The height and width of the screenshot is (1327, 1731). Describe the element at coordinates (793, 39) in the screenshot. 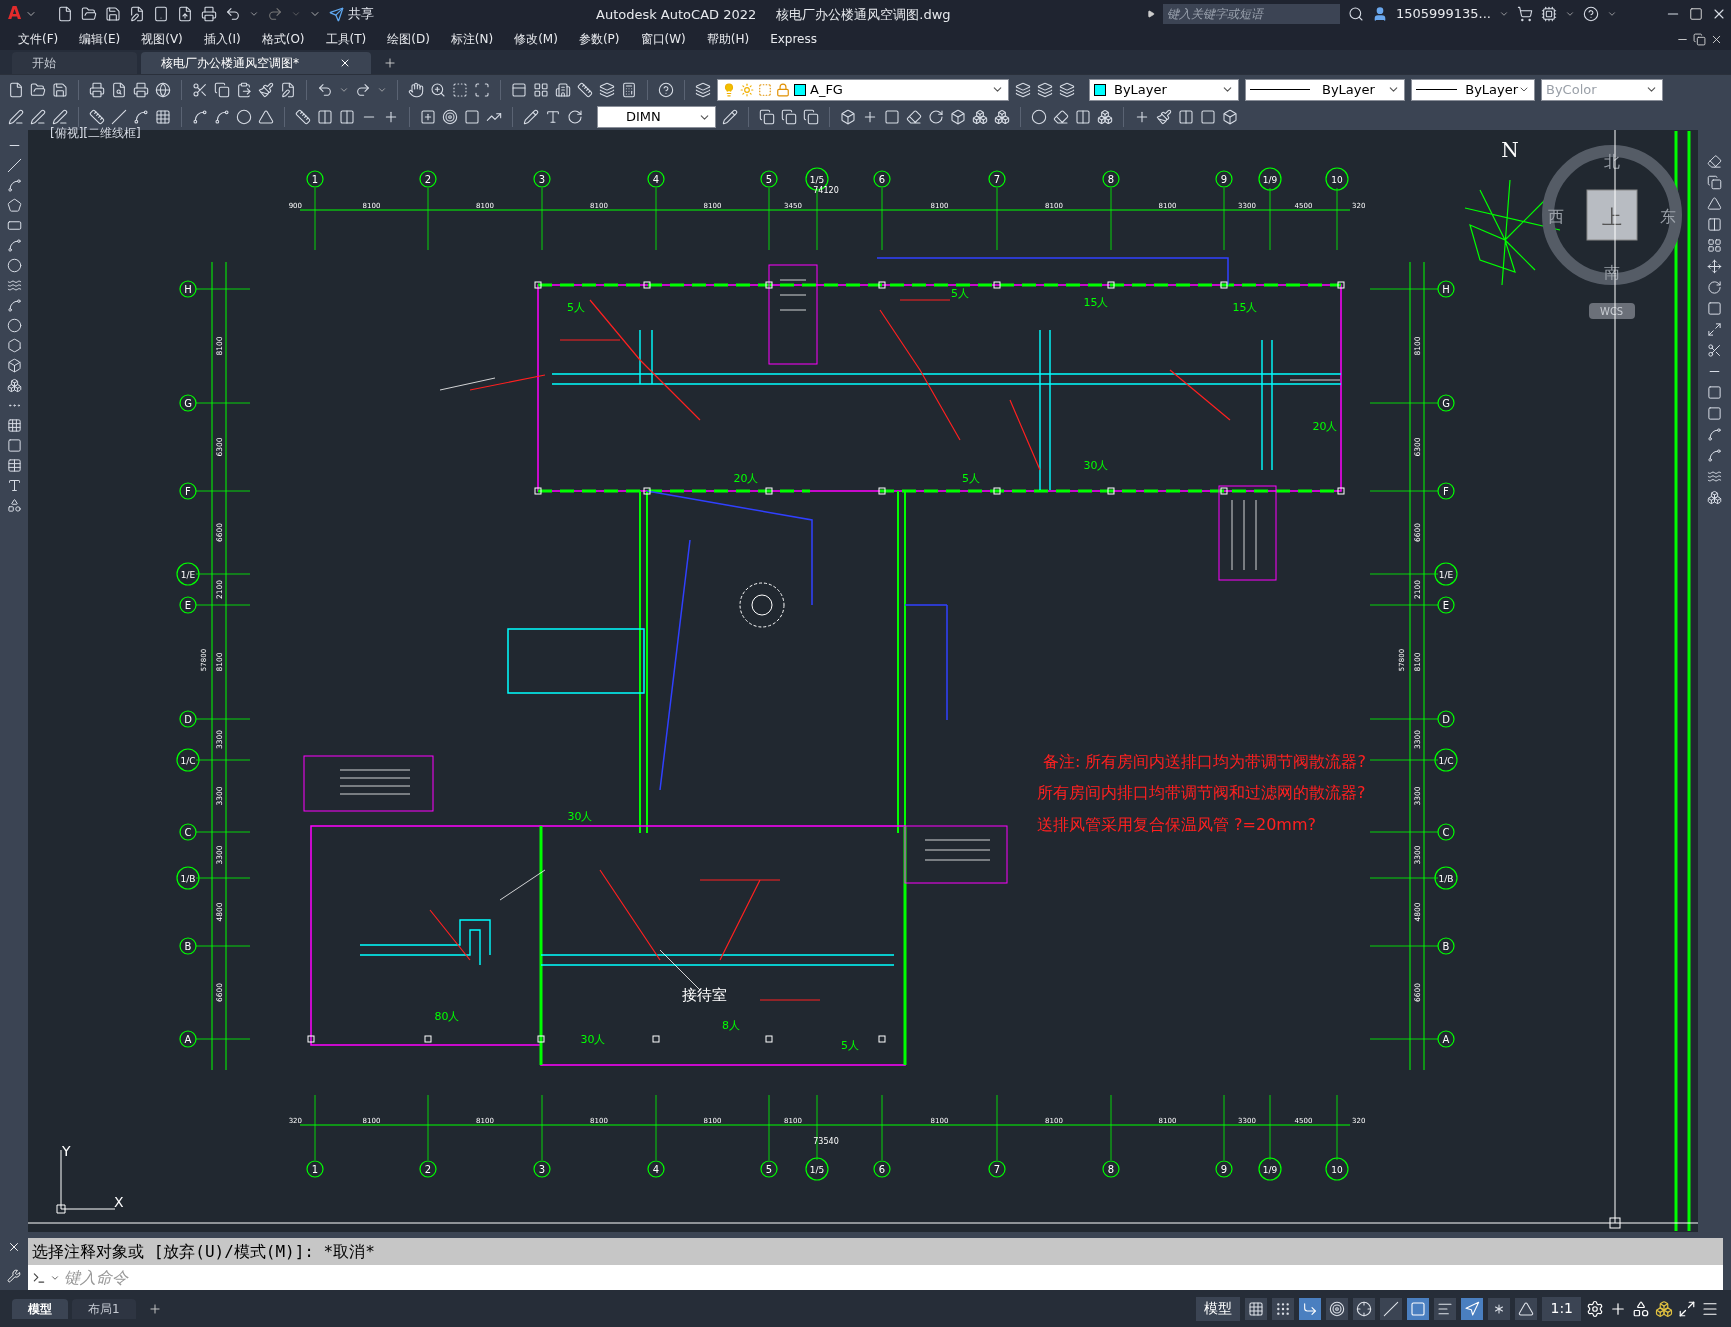

I see `menu-item: Express` at that location.